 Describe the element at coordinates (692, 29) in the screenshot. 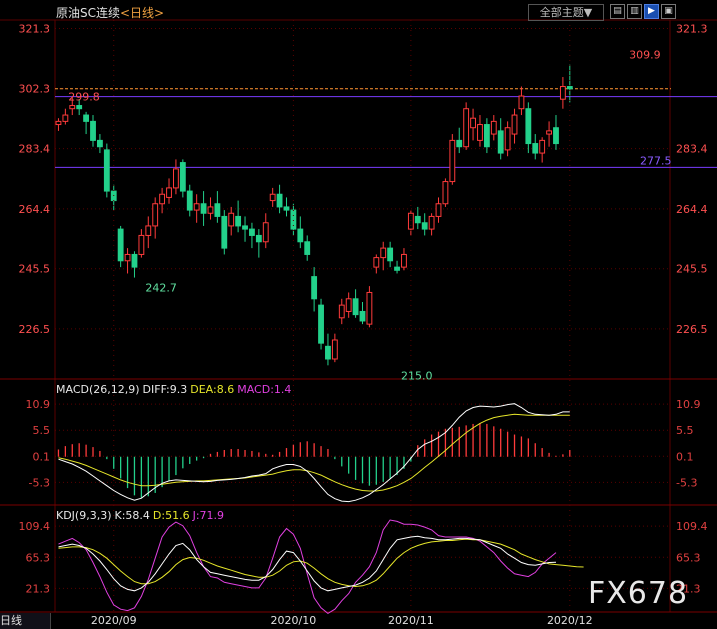

I see `price-tick-right: 321.3` at that location.